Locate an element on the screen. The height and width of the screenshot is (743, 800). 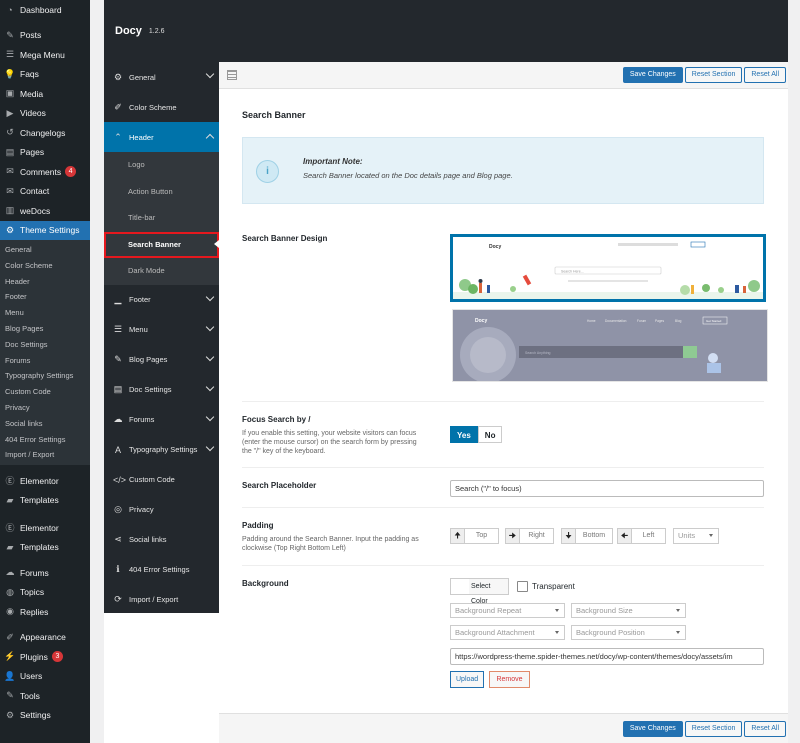
options-nav-header: ⌃ Header is located at coordinates (161, 137).